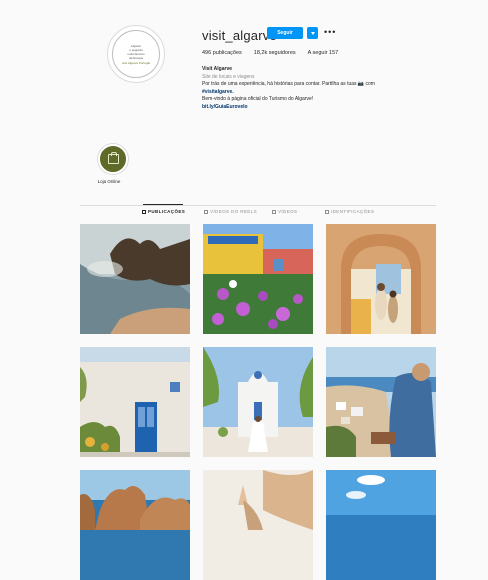  I want to click on more-options-button: •••, so click(330, 32).